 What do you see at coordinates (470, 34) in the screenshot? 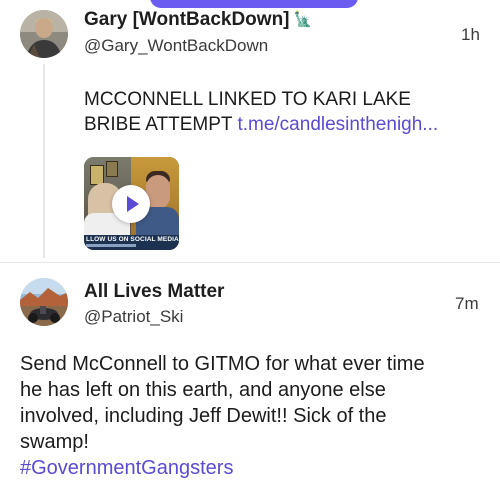
I see `post-time: 1h` at bounding box center [470, 34].